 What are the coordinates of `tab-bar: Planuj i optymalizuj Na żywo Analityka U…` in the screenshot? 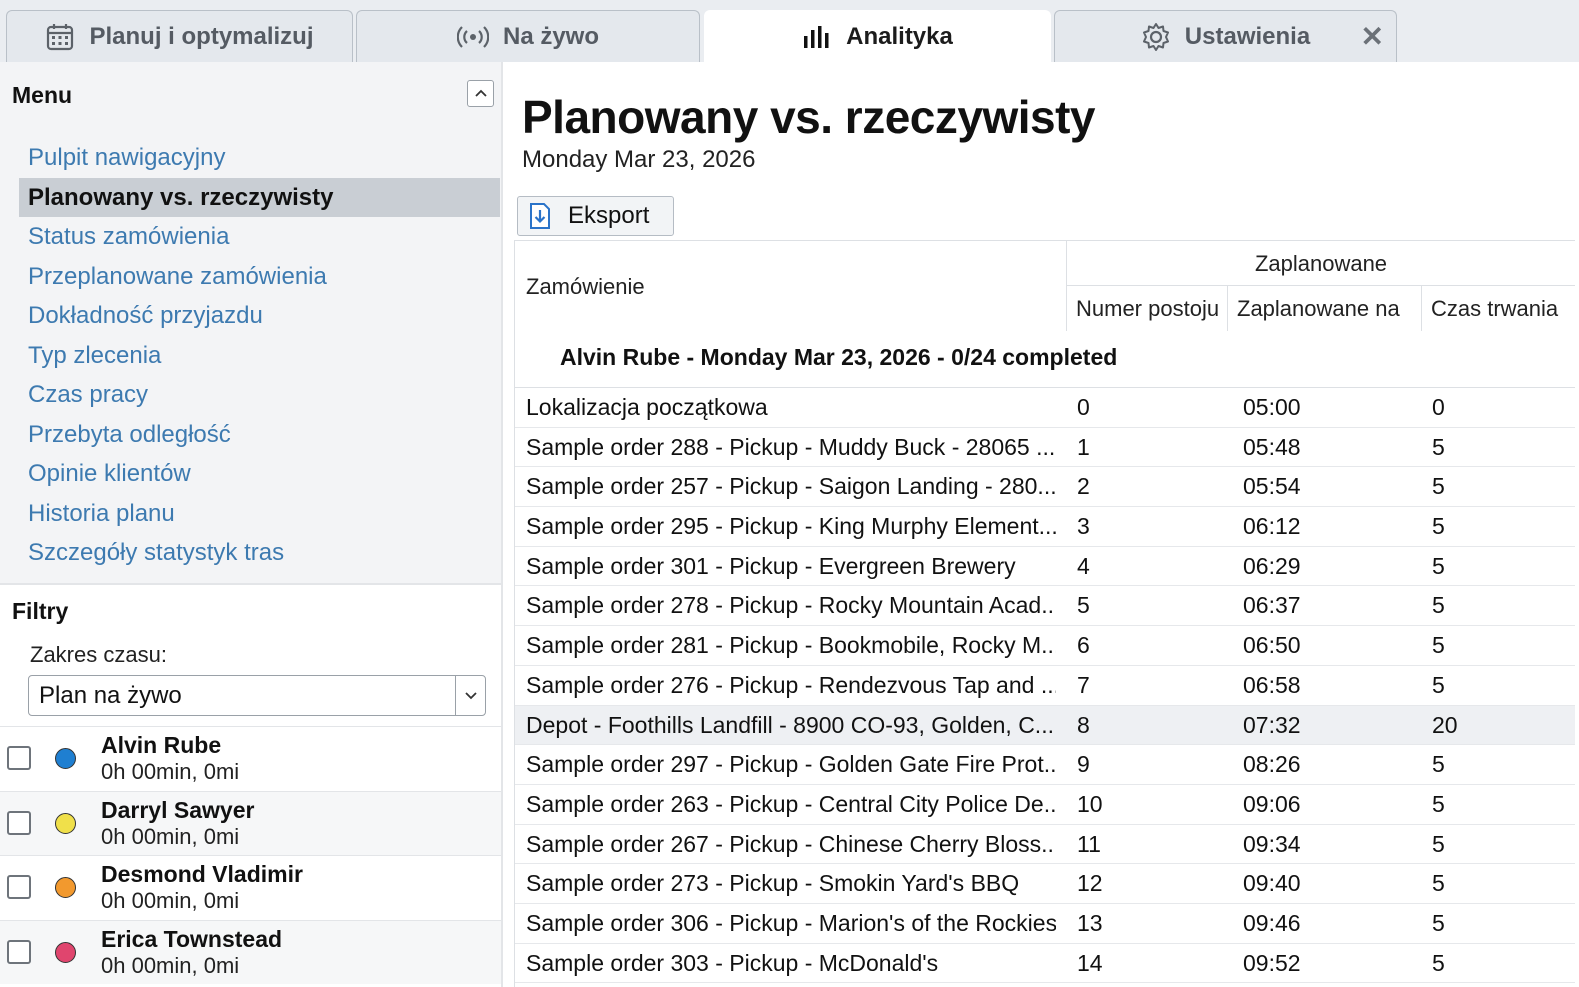 It's located at (789, 31).